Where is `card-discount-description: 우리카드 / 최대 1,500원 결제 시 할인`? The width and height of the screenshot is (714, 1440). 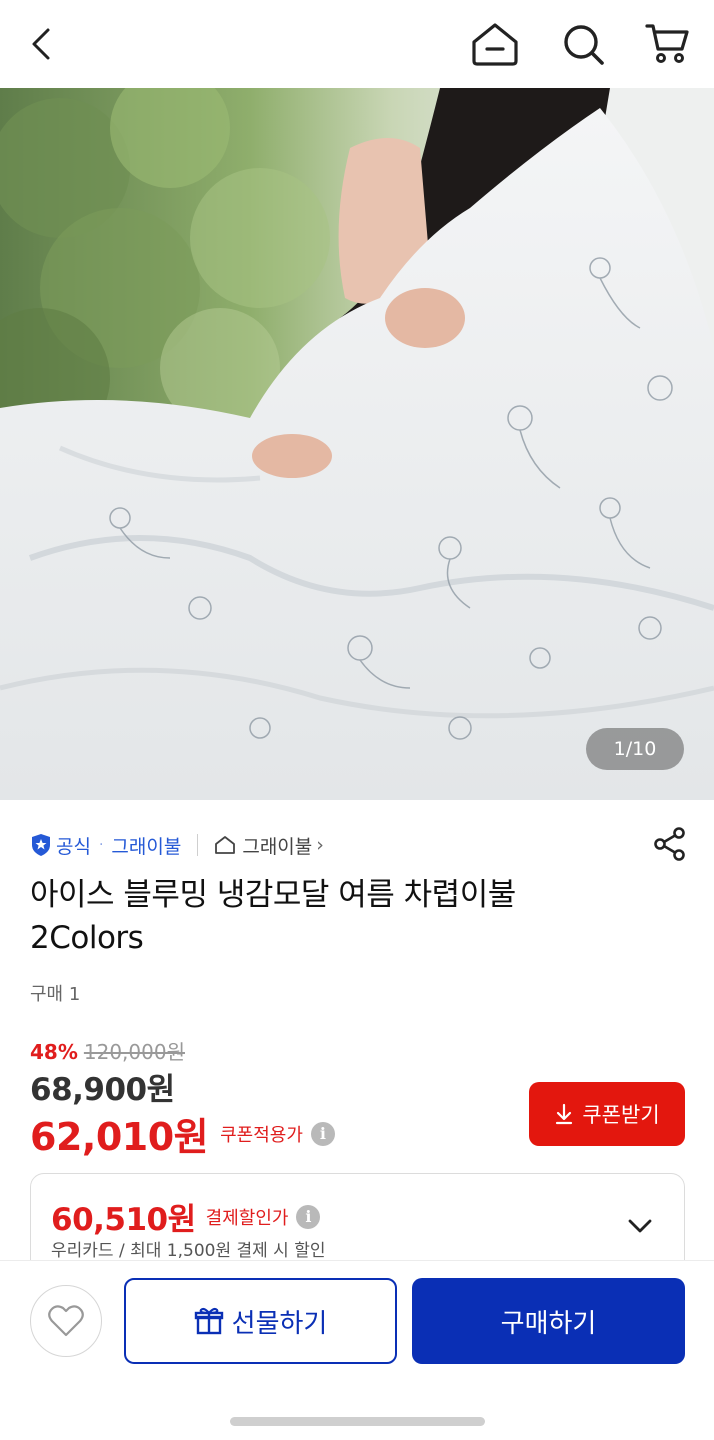 card-discount-description: 우리카드 / 최대 1,500원 결제 시 할인 is located at coordinates (188, 1251).